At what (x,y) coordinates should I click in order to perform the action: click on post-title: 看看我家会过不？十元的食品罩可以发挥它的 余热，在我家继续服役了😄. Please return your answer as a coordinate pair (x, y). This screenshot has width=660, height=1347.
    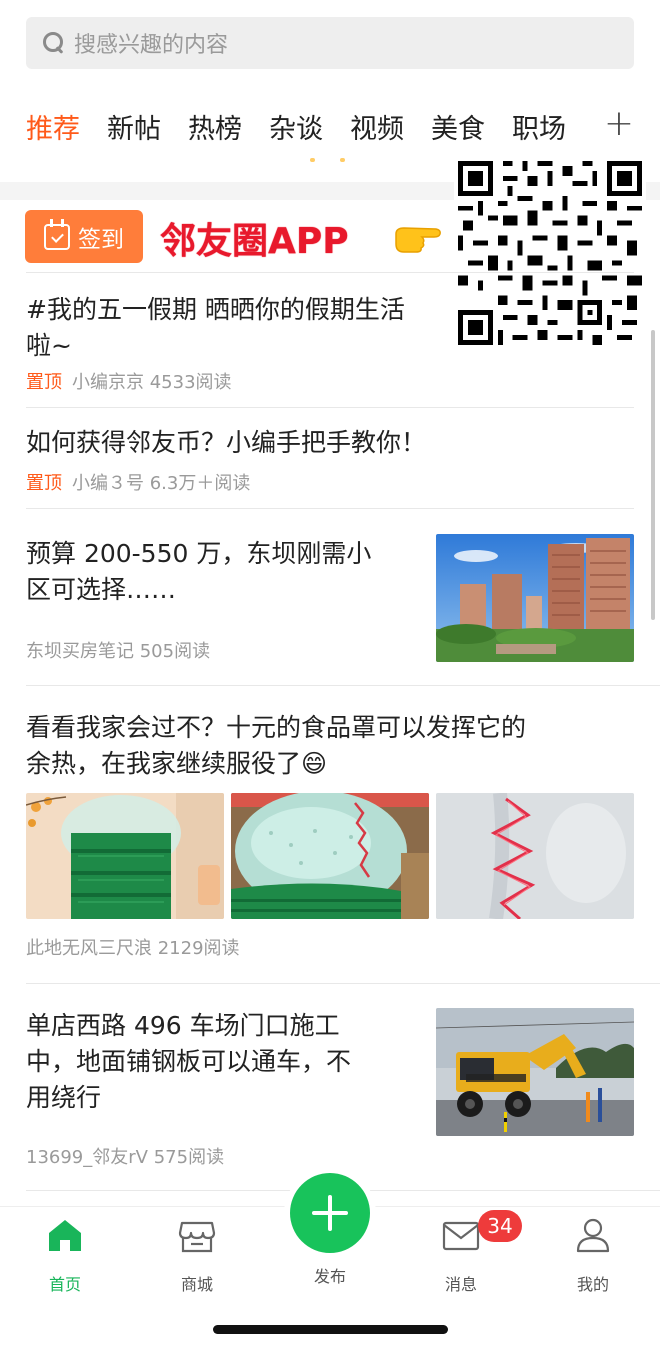
    Looking at the image, I should click on (336, 746).